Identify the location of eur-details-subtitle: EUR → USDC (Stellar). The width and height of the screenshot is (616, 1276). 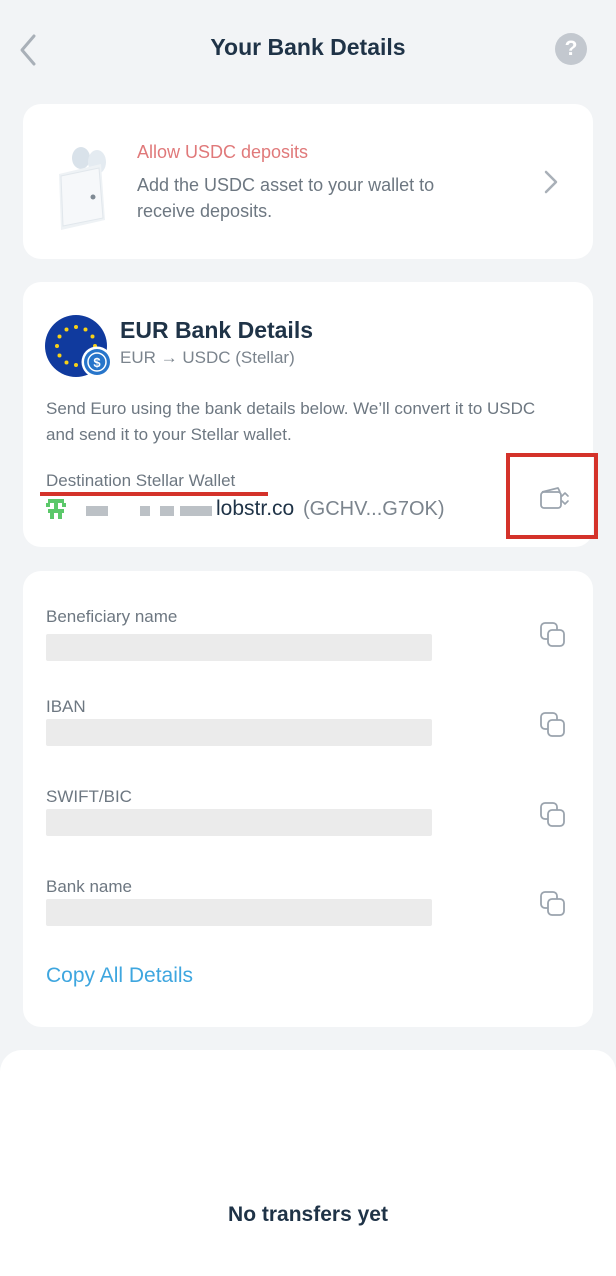
(207, 357).